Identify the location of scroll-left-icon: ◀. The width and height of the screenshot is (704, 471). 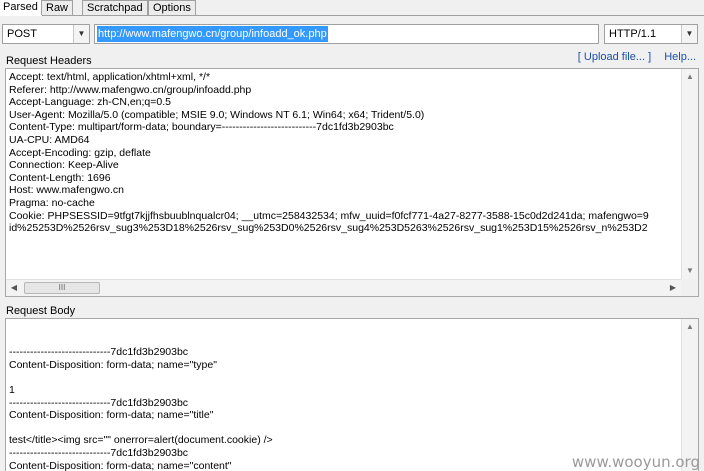
(14, 288).